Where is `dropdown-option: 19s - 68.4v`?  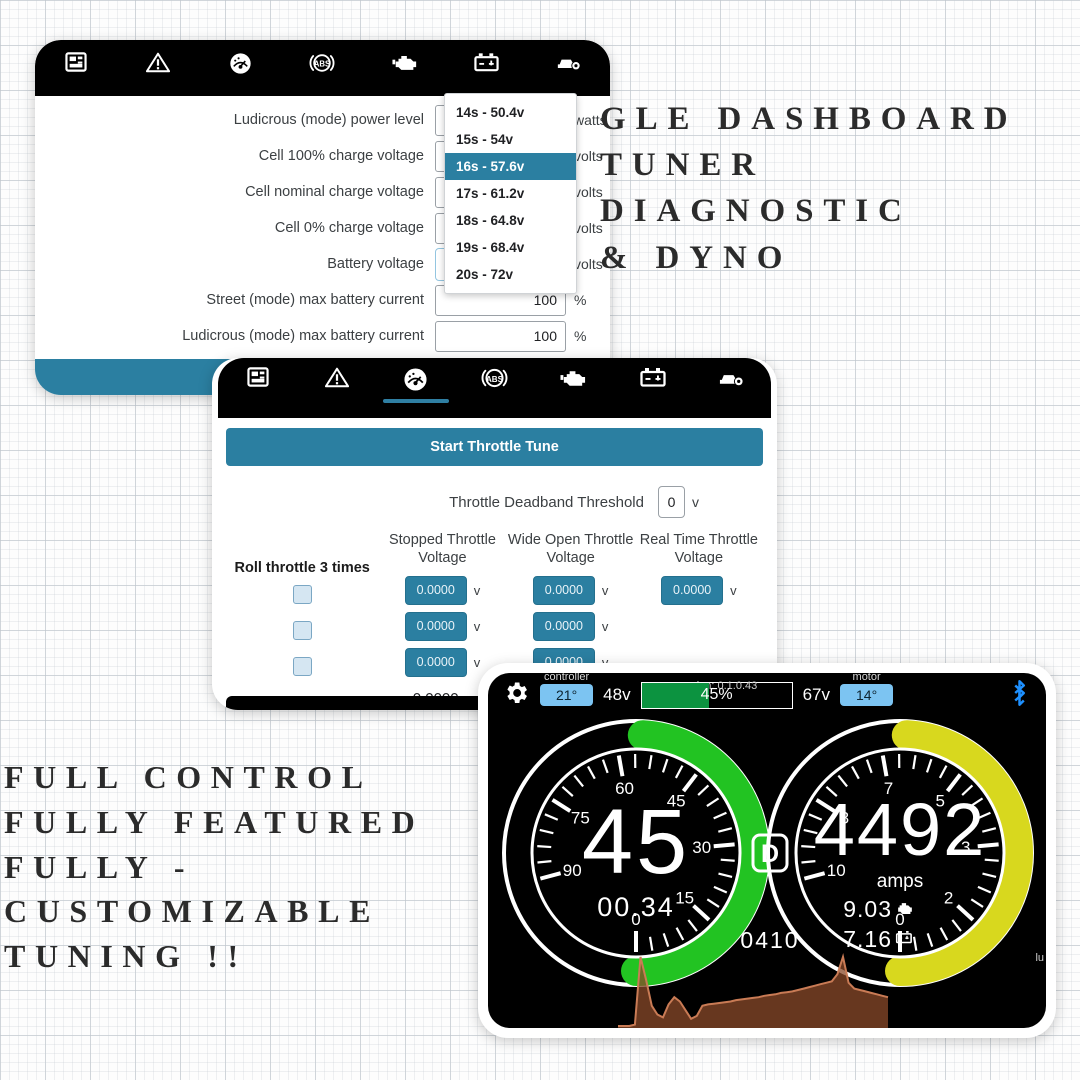
dropdown-option: 19s - 68.4v is located at coordinates (510, 247).